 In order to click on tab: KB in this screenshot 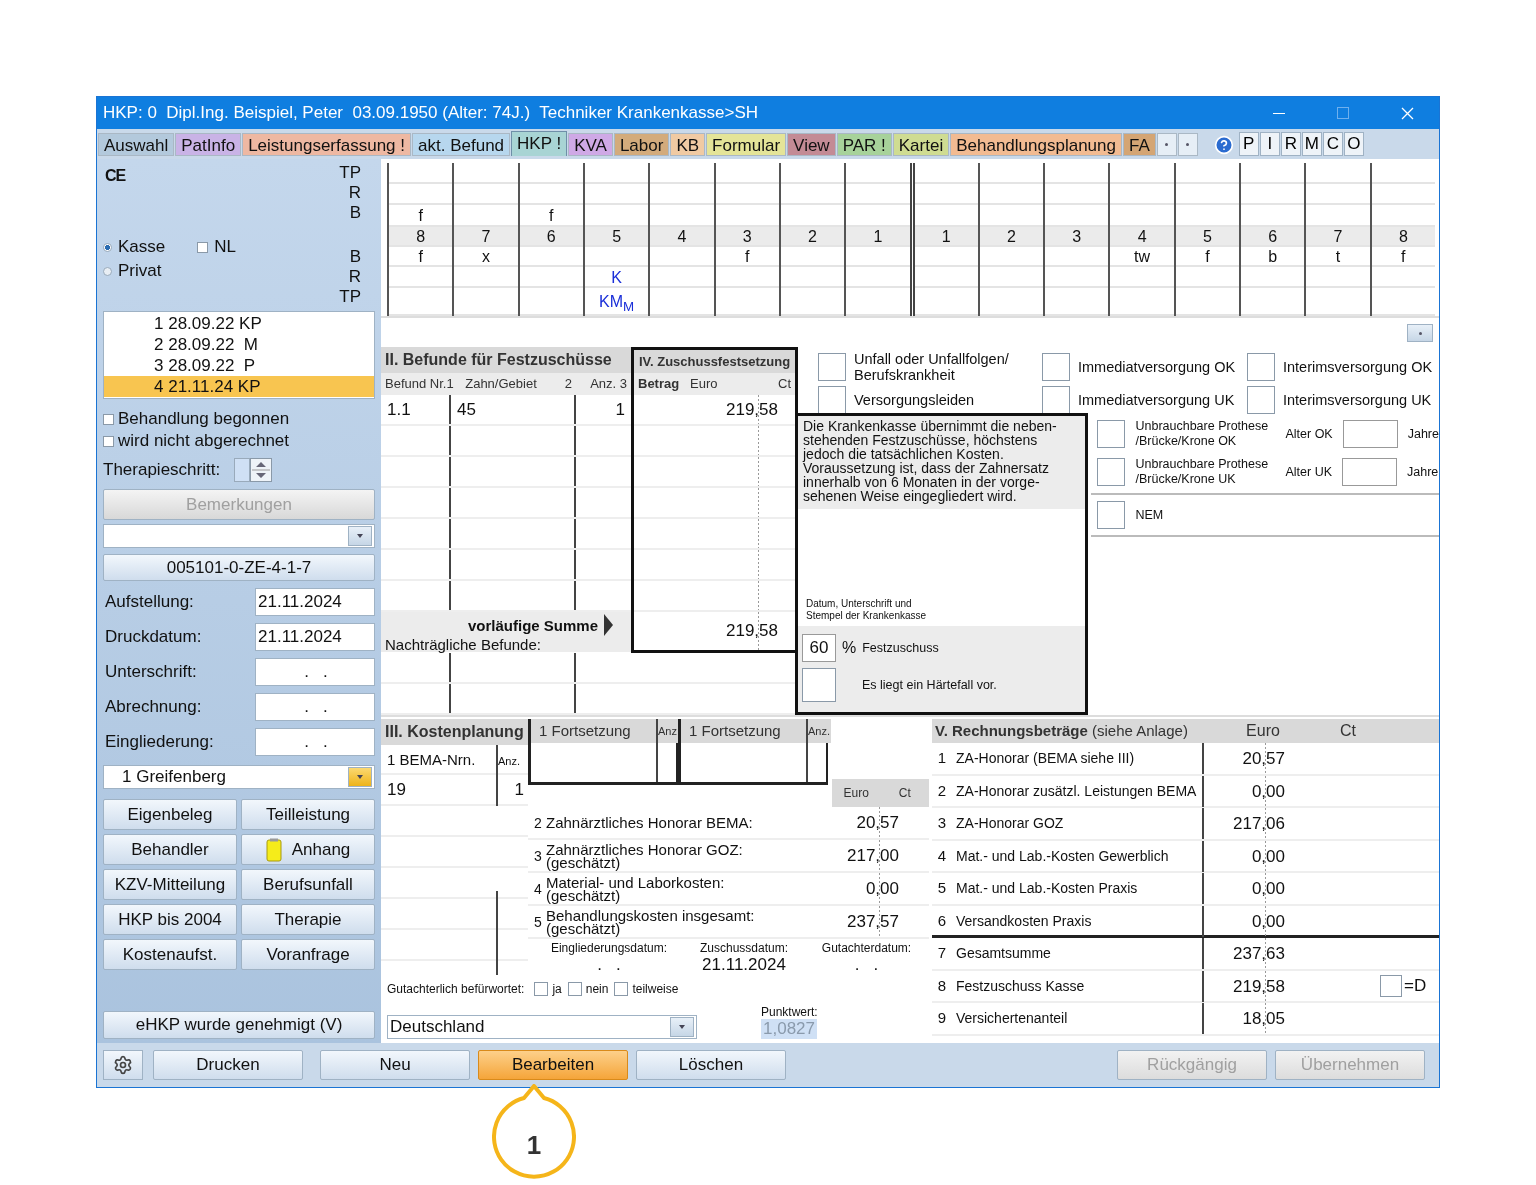, I will do `click(688, 144)`.